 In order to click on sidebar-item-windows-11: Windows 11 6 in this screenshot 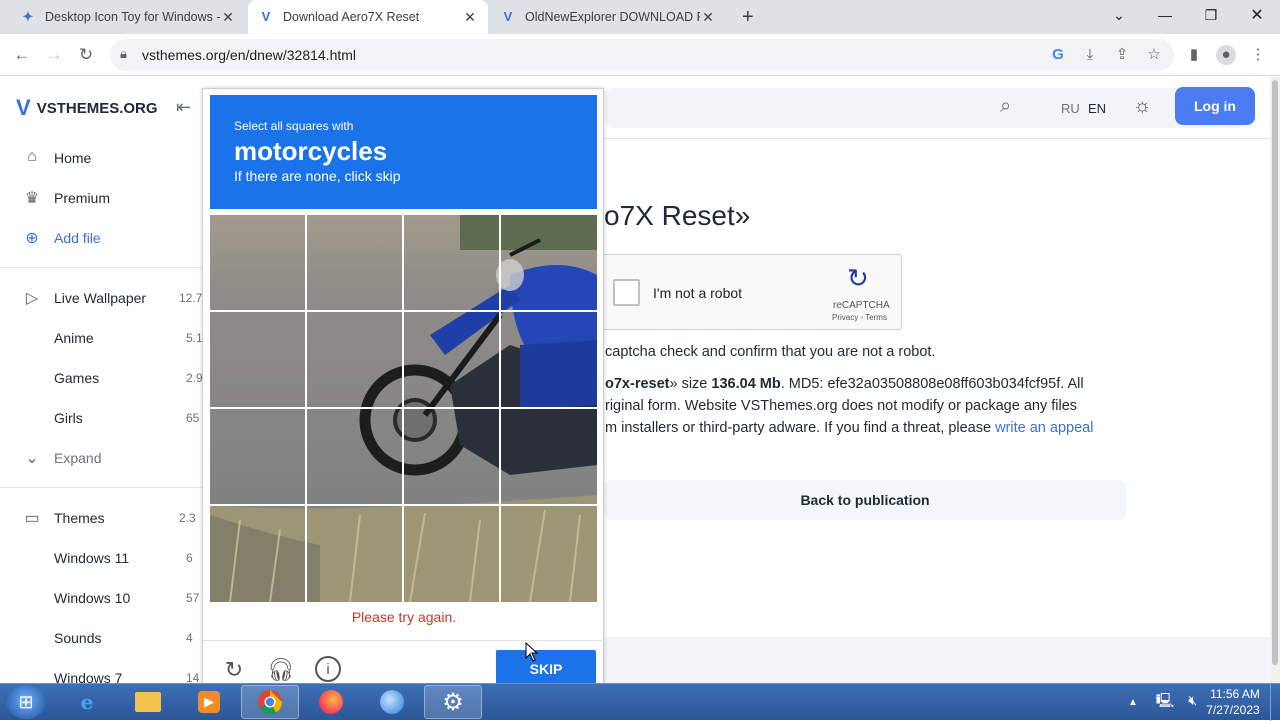, I will do `click(129, 558)`.